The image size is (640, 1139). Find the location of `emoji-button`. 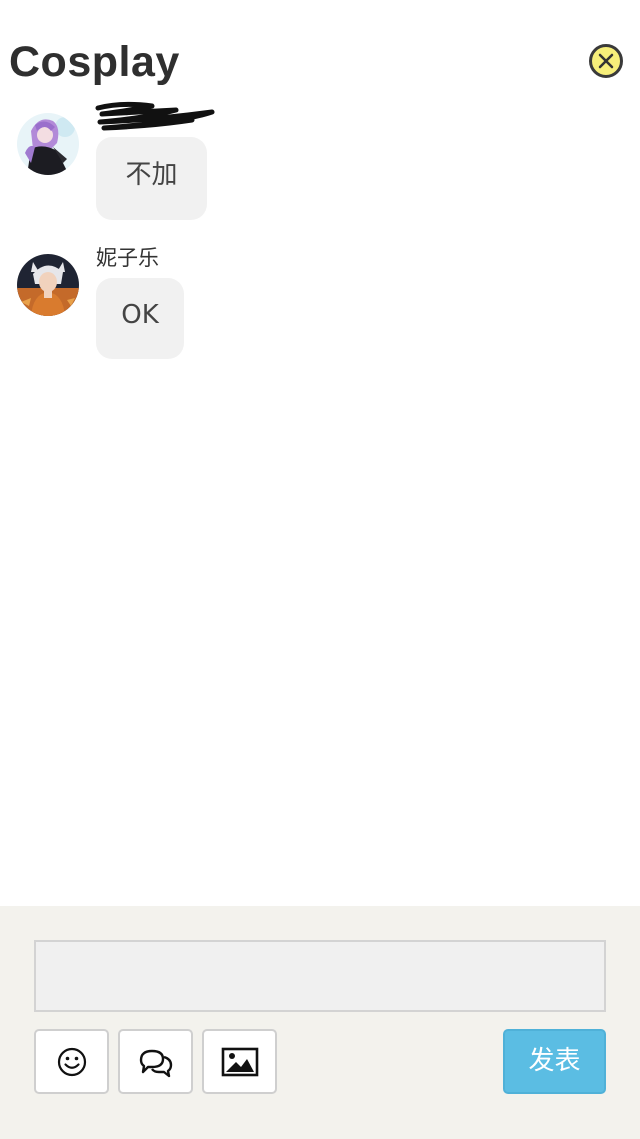

emoji-button is located at coordinates (71, 1061).